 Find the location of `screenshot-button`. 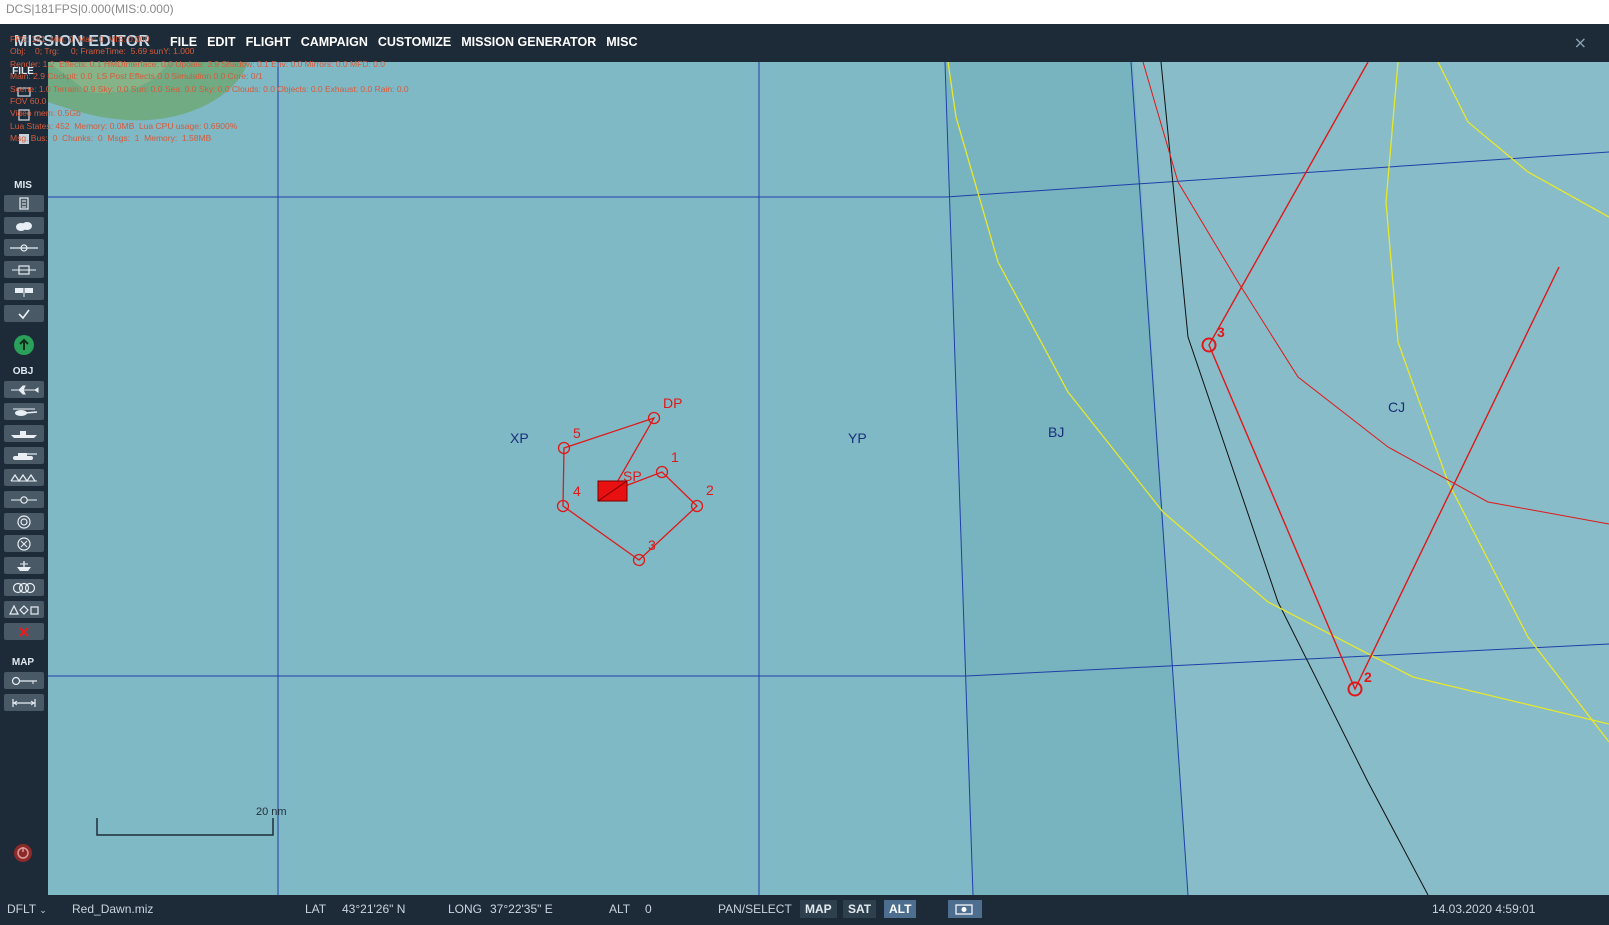

screenshot-button is located at coordinates (965, 909).